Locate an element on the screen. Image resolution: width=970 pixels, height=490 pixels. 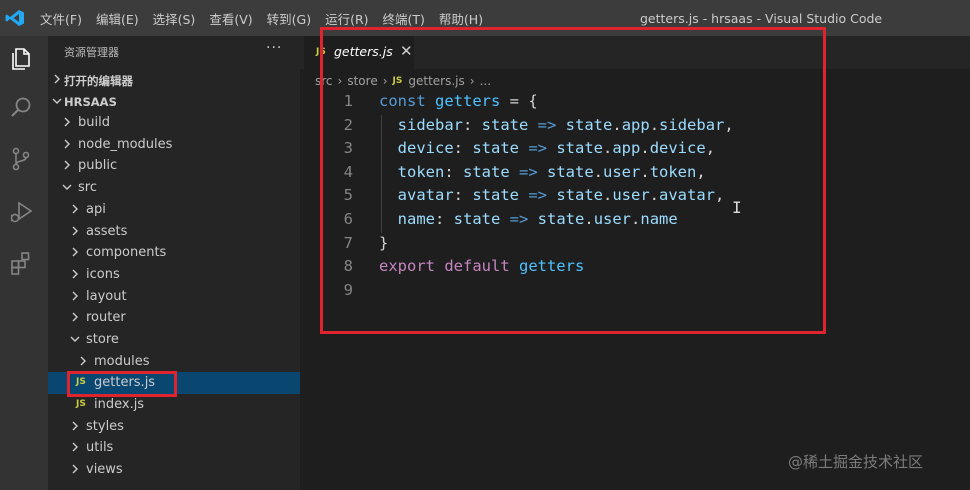
run-debug-icon is located at coordinates (21, 212).